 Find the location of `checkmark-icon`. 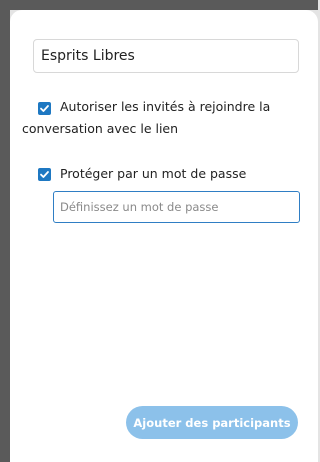

checkmark-icon is located at coordinates (44, 174).